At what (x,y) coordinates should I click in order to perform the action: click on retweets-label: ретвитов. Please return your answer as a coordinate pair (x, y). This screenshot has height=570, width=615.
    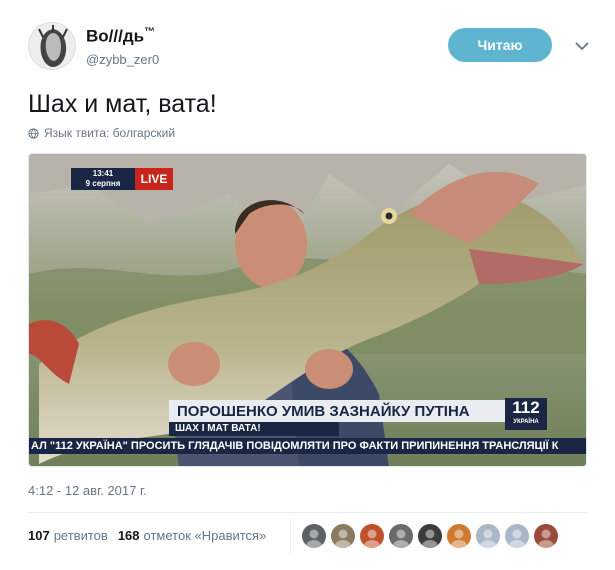
    Looking at the image, I should click on (80, 535).